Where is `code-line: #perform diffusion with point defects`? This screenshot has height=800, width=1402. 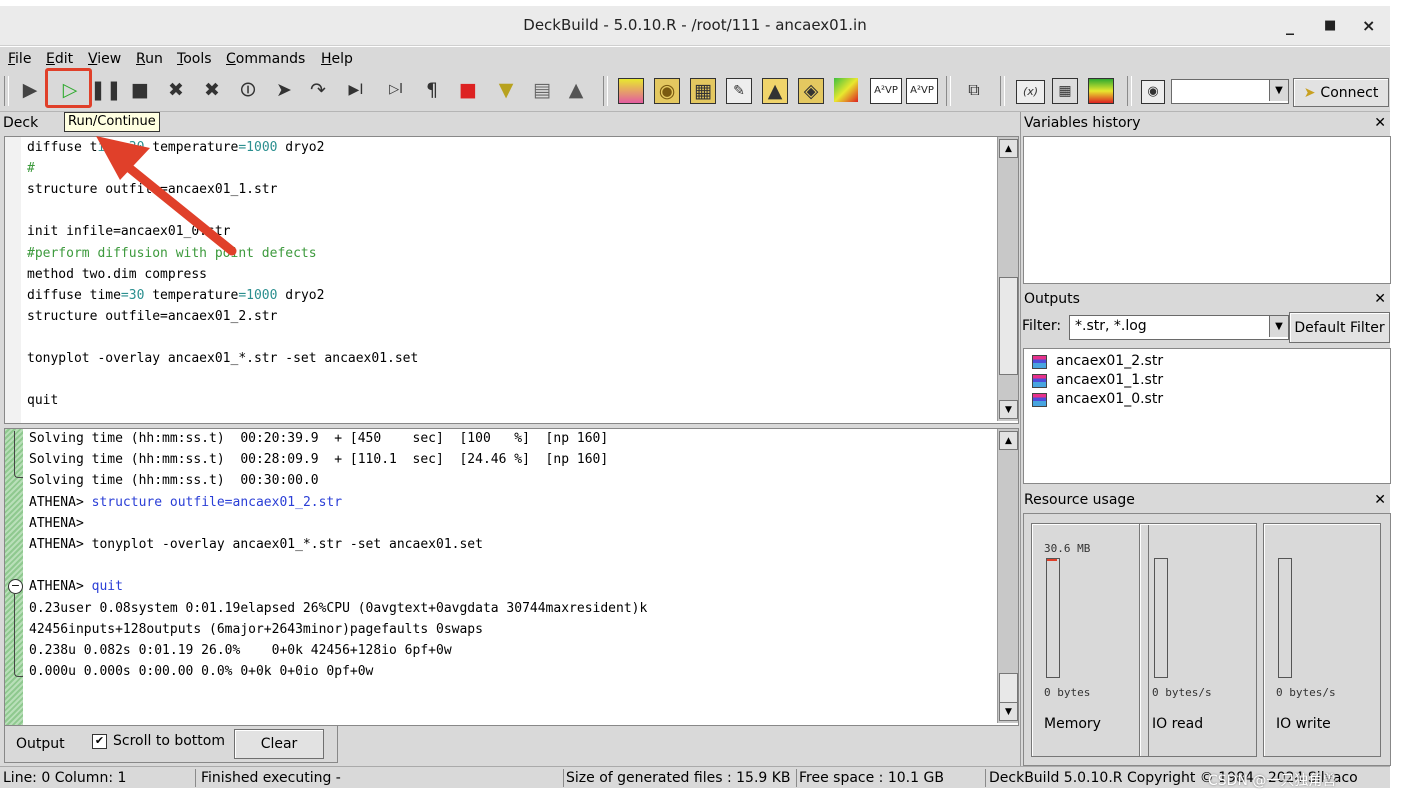
code-line: #perform diffusion with point defects is located at coordinates (172, 254).